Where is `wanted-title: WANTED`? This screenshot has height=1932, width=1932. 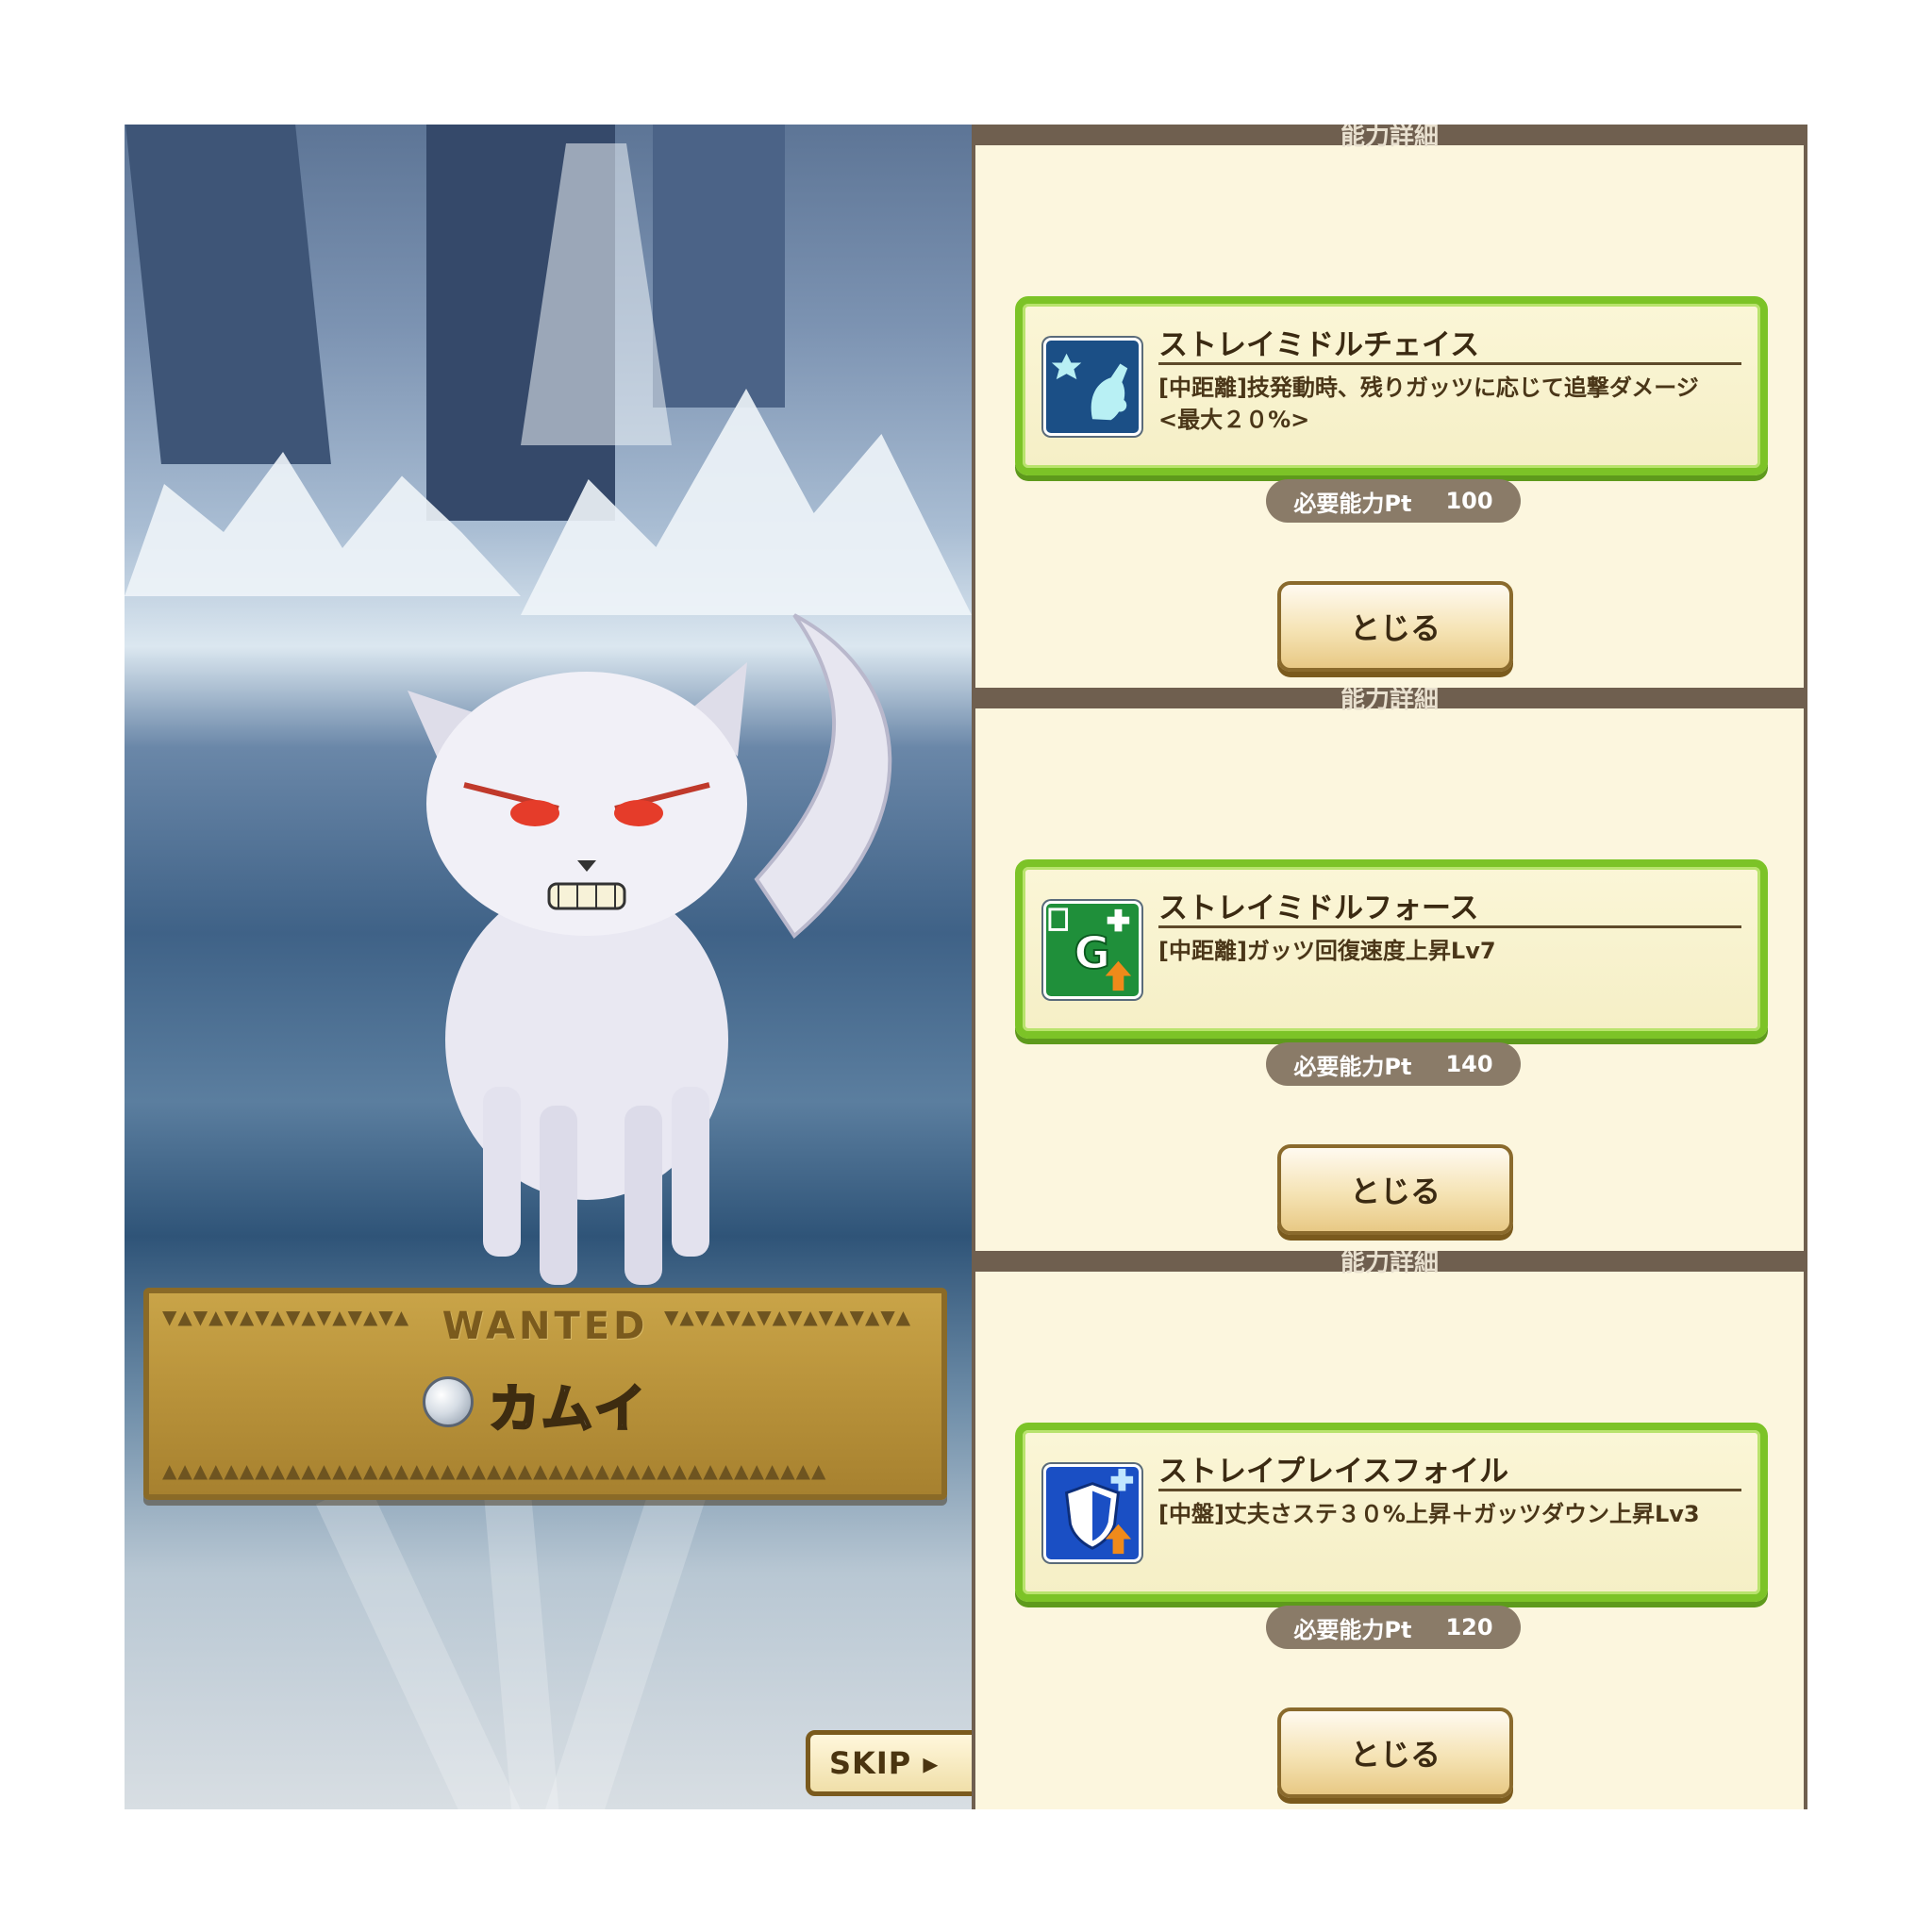 wanted-title: WANTED is located at coordinates (545, 1326).